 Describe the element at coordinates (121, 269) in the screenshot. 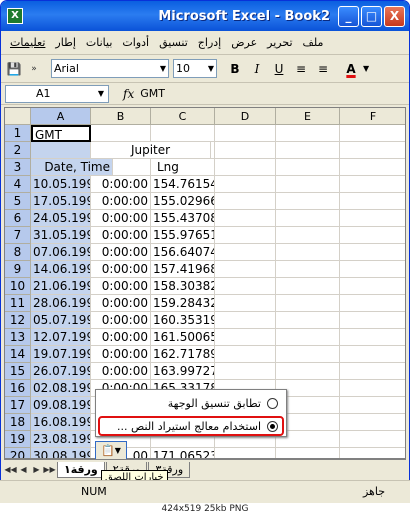

I see `cell-b9: 0:00:00` at that location.